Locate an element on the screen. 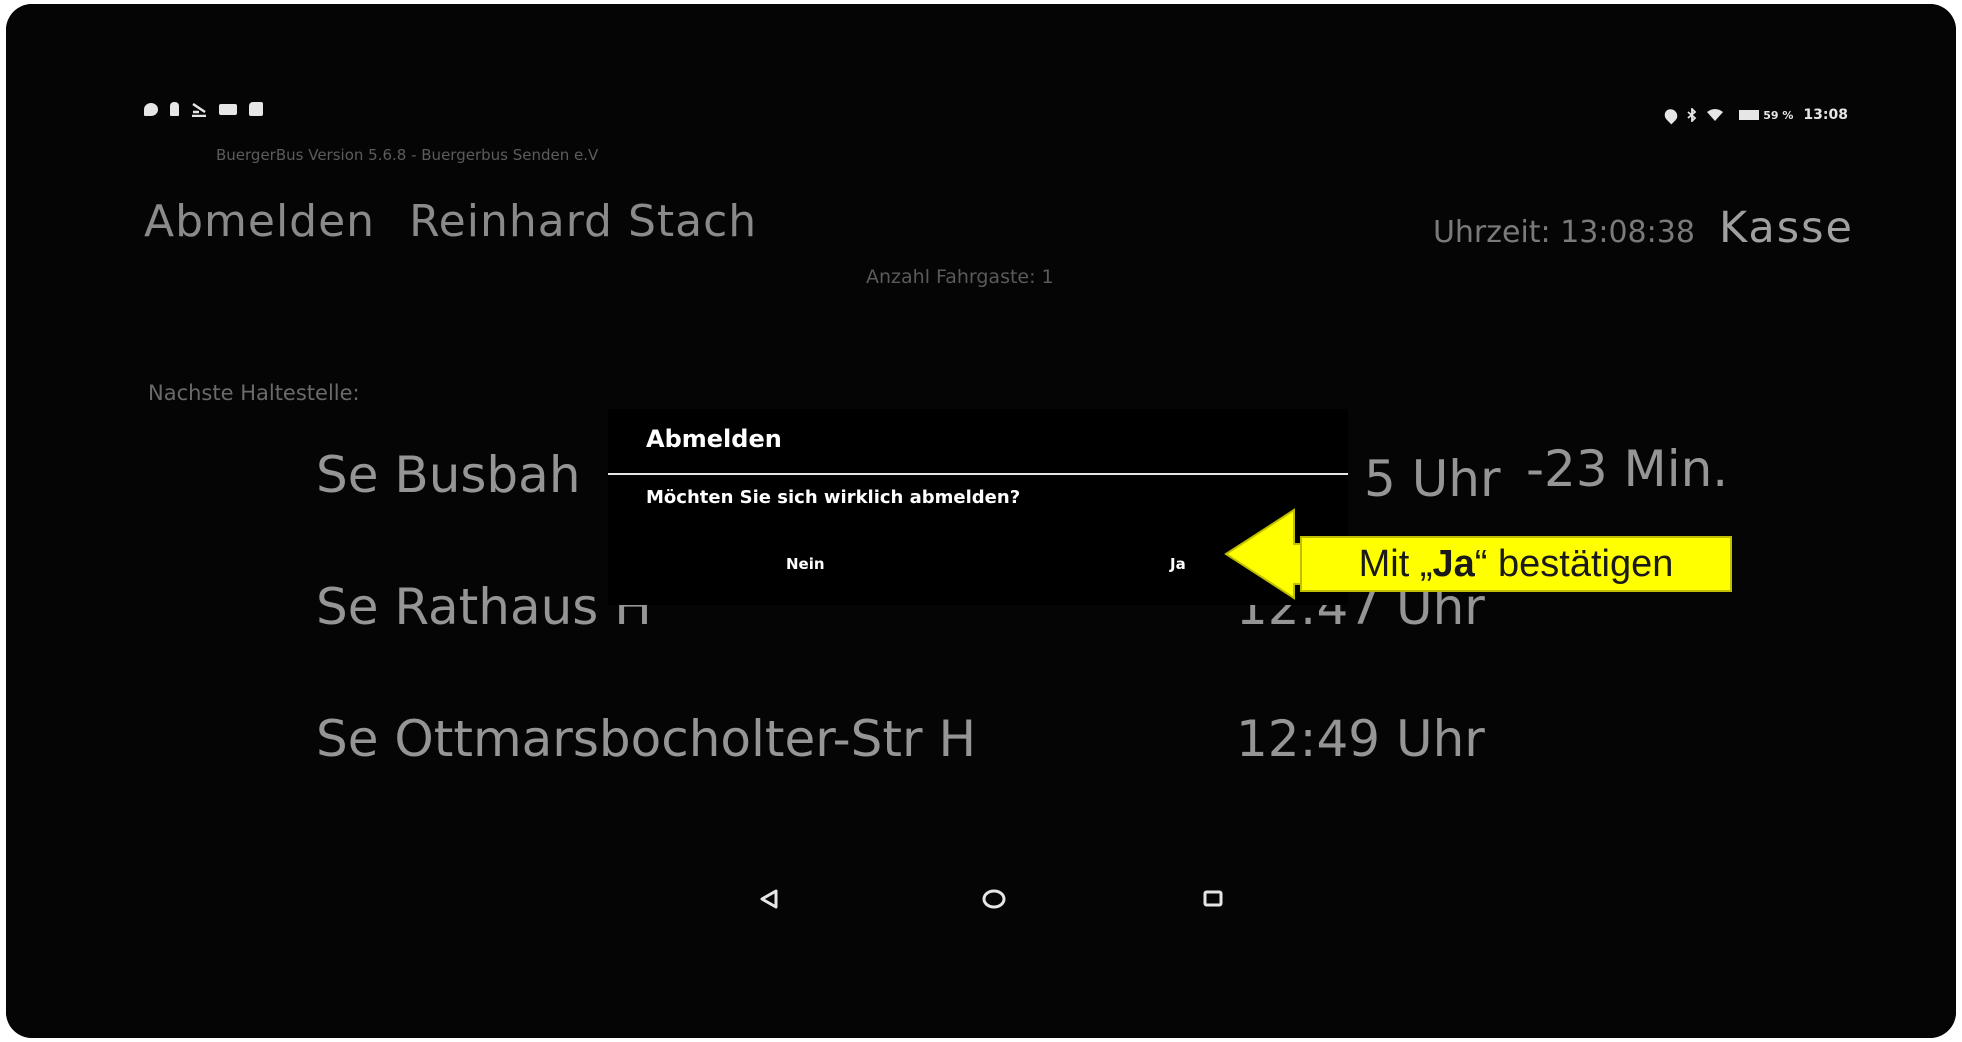 The width and height of the screenshot is (1962, 1042). stop-delay: -23 Min. is located at coordinates (1627, 469).